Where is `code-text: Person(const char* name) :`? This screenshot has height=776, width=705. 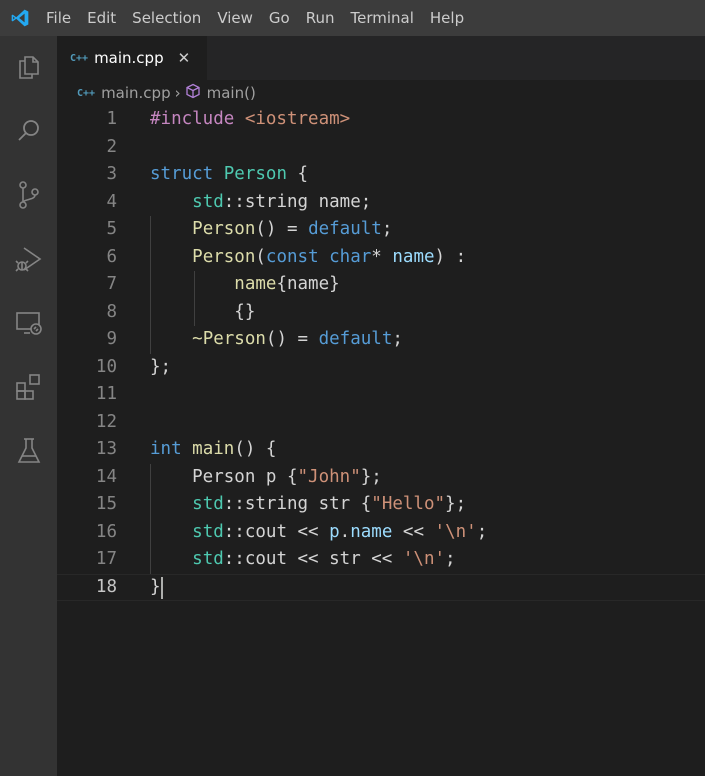 code-text: Person(const char* name) : is located at coordinates (308, 258).